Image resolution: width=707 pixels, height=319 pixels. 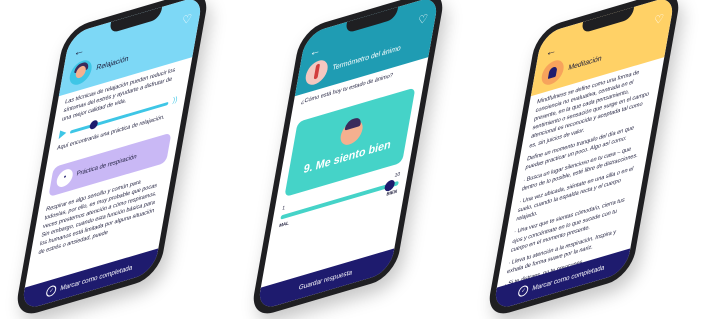 I want to click on mood-face-icon, so click(x=351, y=132).